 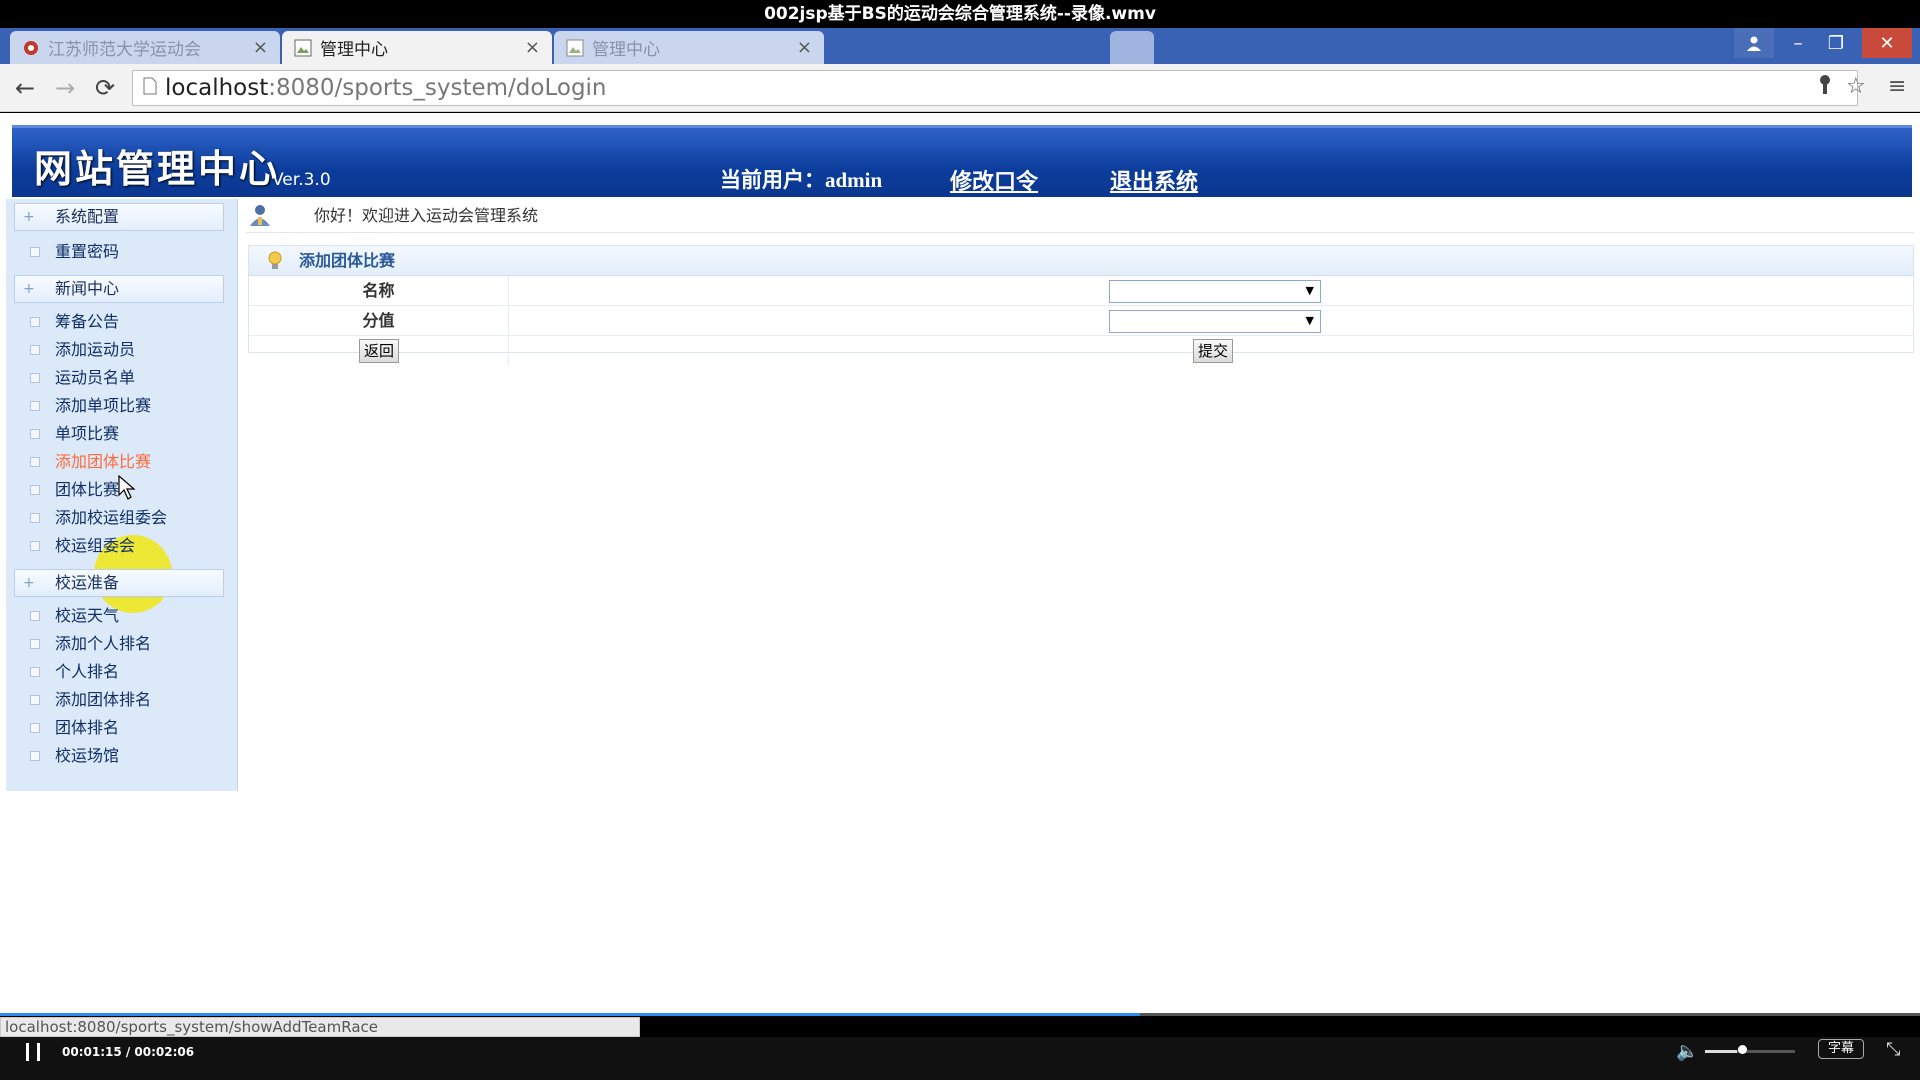 I want to click on sidebar-group-news-center: + 新闻中心, so click(x=119, y=289).